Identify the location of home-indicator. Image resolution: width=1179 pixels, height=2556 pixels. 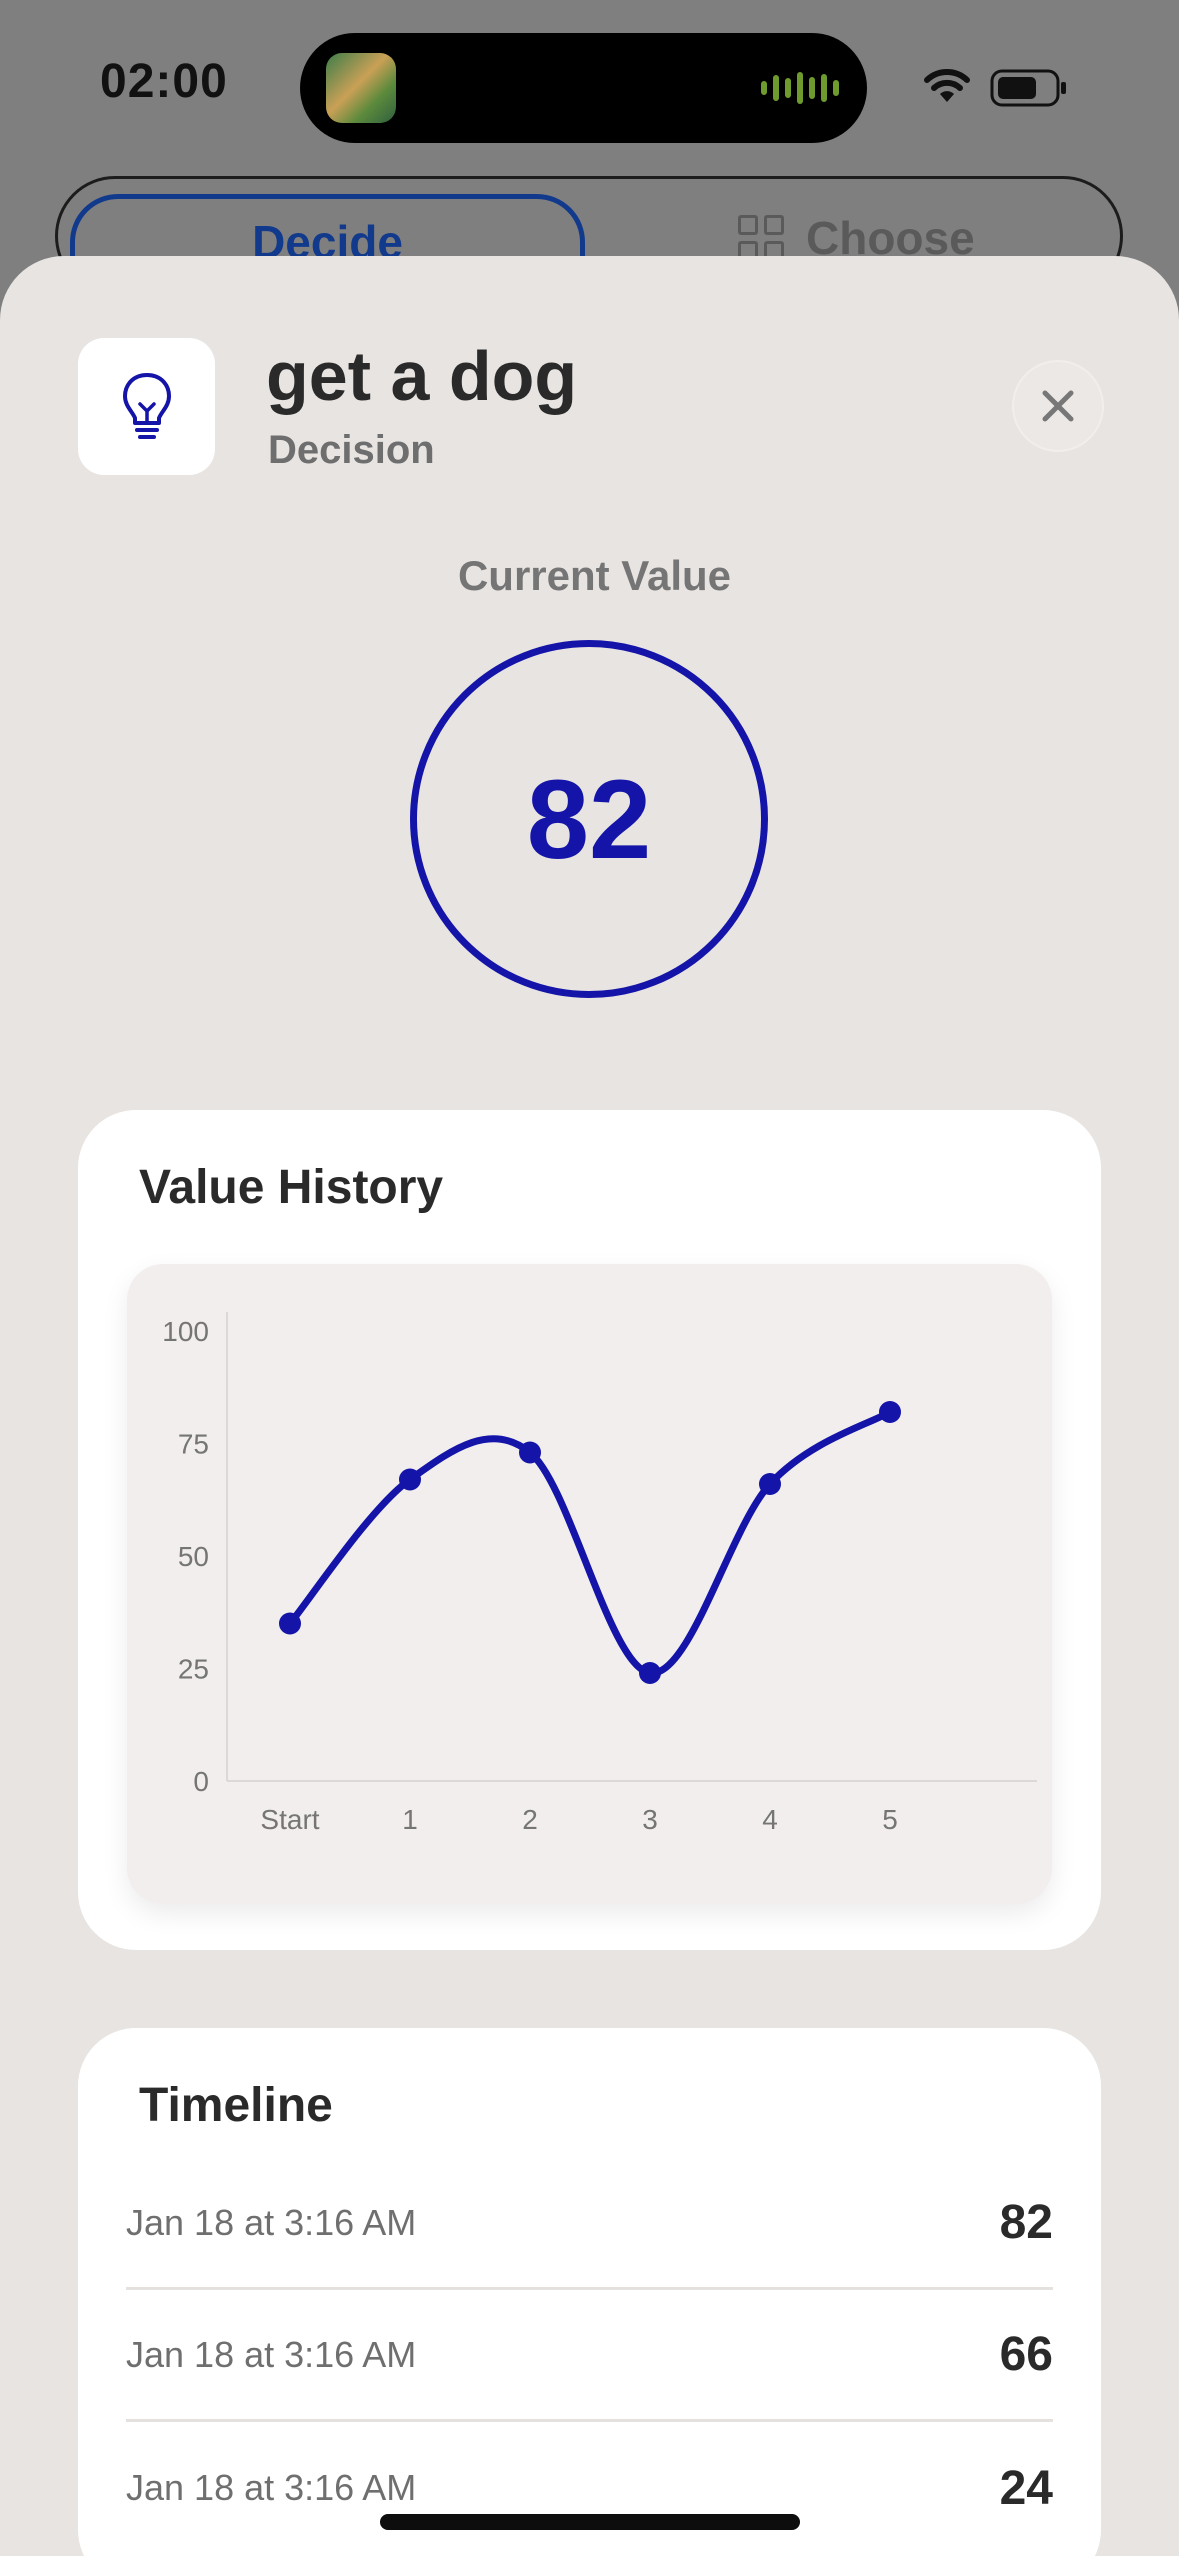
(590, 2522).